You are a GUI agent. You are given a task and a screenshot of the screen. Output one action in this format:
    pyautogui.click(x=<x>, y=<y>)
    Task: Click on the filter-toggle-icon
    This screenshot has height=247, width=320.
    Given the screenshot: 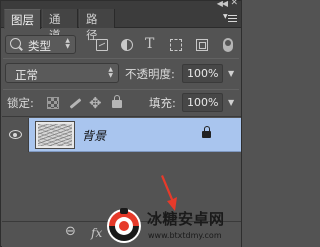 What is the action you would take?
    pyautogui.click(x=228, y=45)
    